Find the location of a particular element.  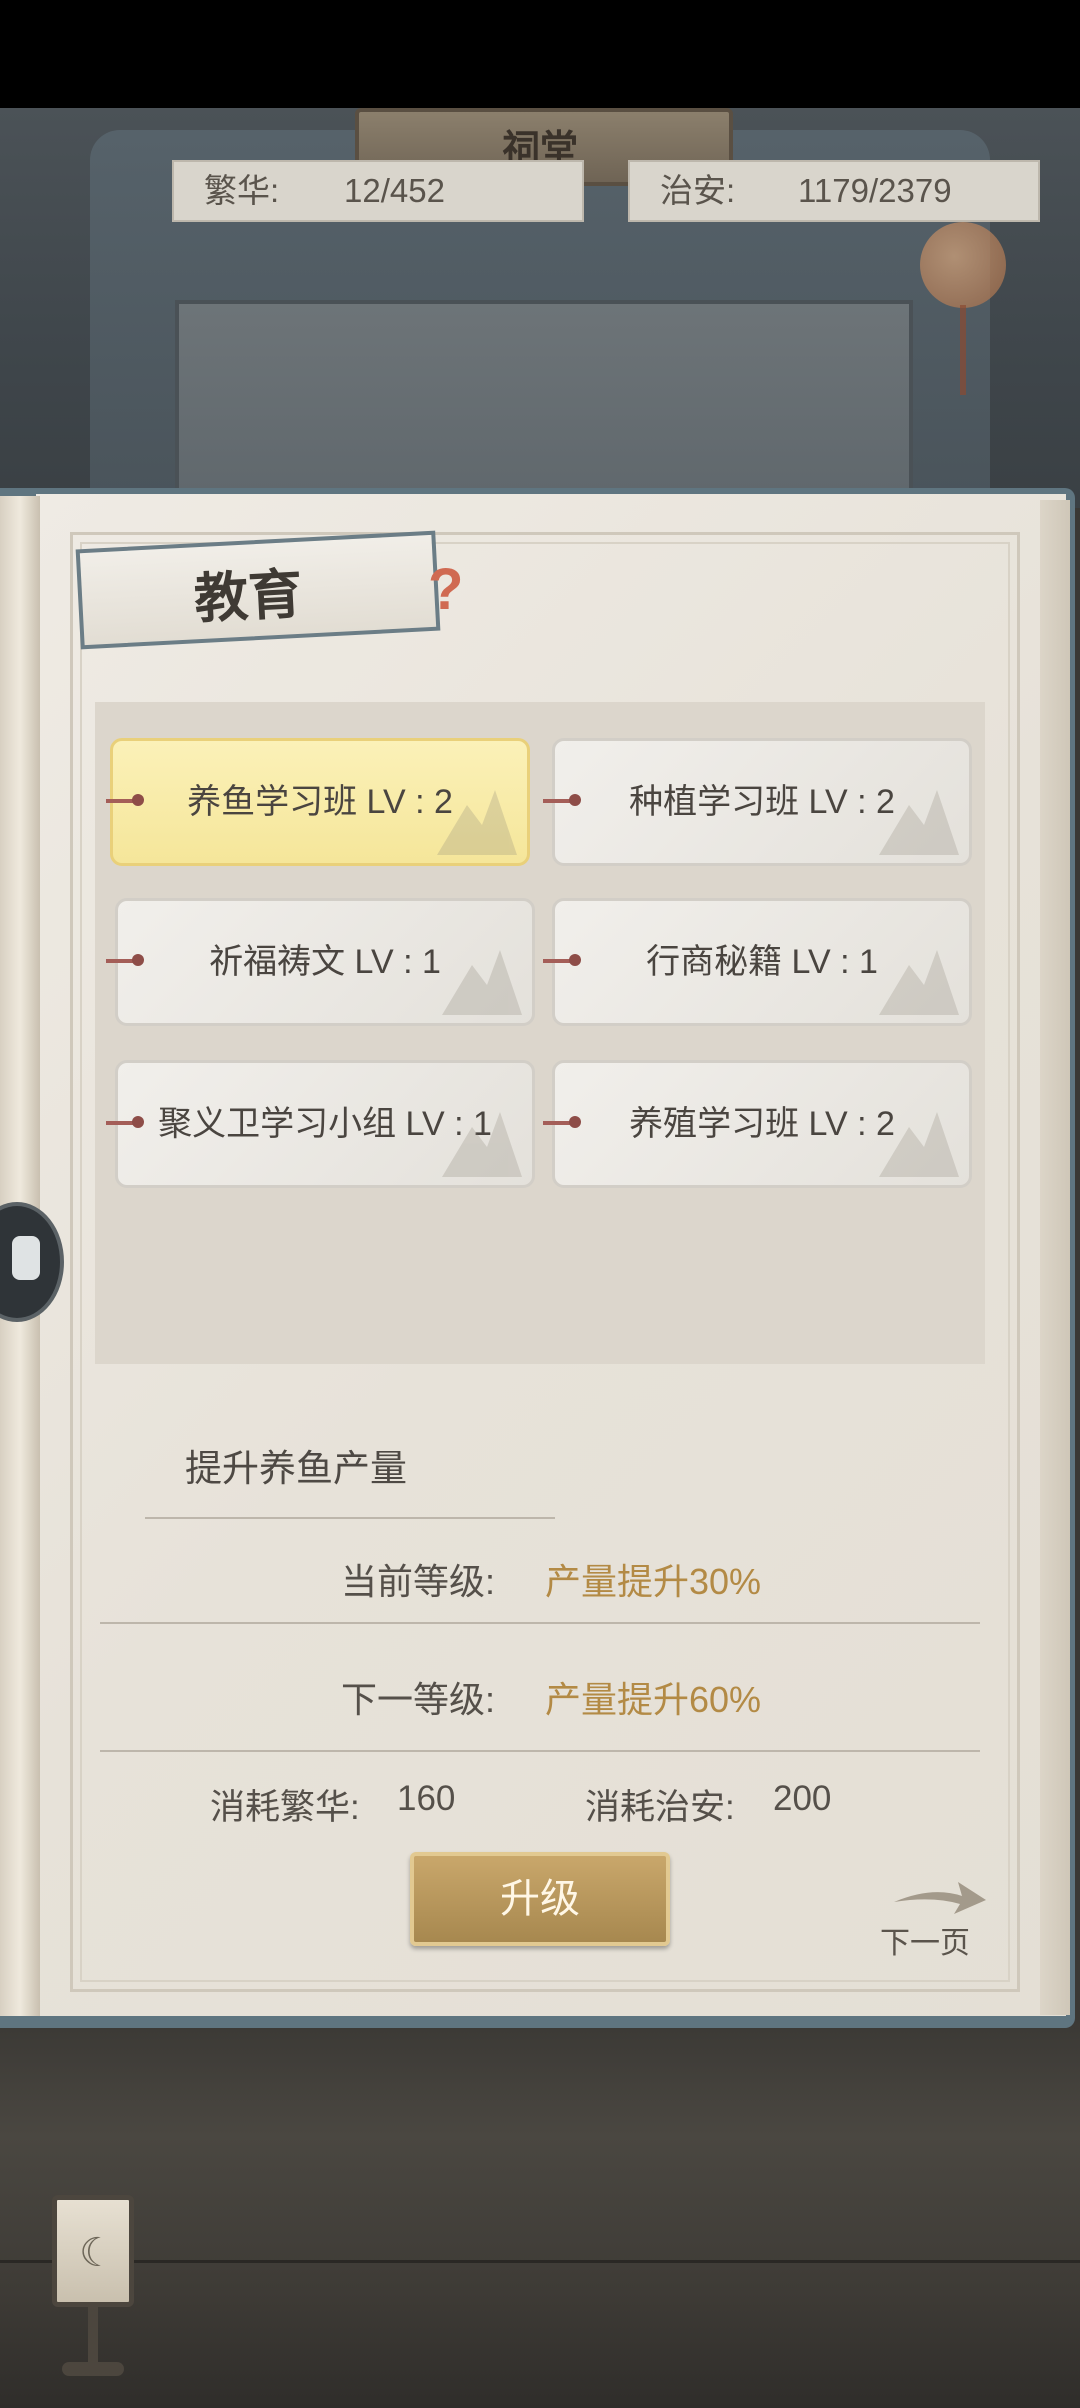

current-level-value: 产量提升30% is located at coordinates (653, 1581).